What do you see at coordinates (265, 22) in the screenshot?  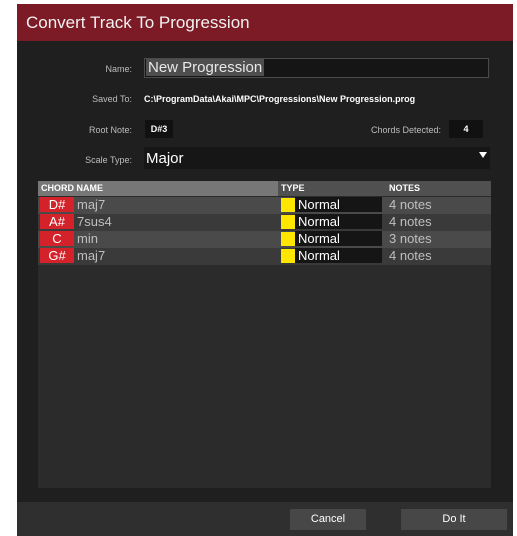 I see `title-bar: Convert Track To Progression` at bounding box center [265, 22].